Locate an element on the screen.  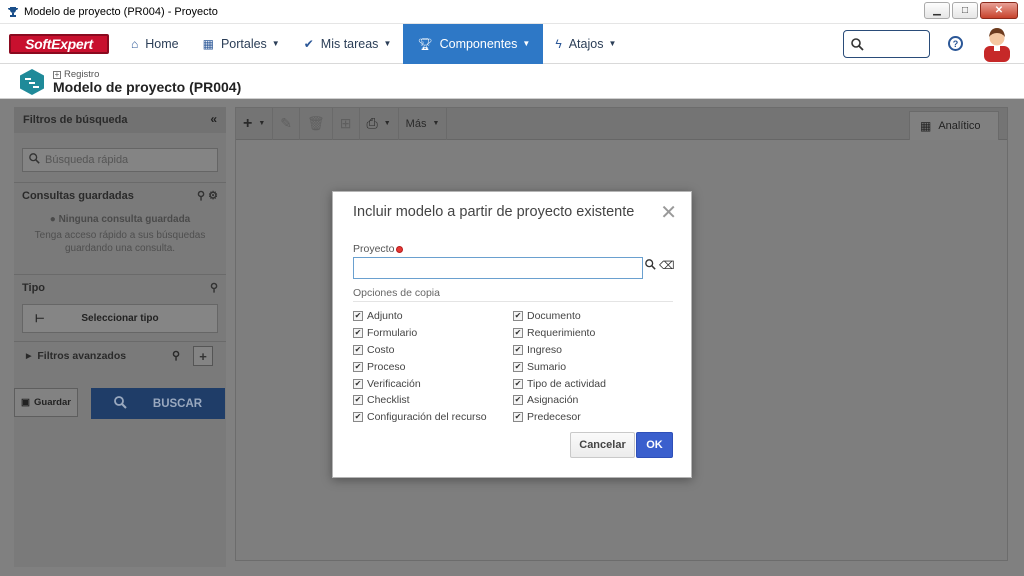
saved-queries-header: Consultas guardadas ⚲ ⚙ is located at coordinates (120, 195).